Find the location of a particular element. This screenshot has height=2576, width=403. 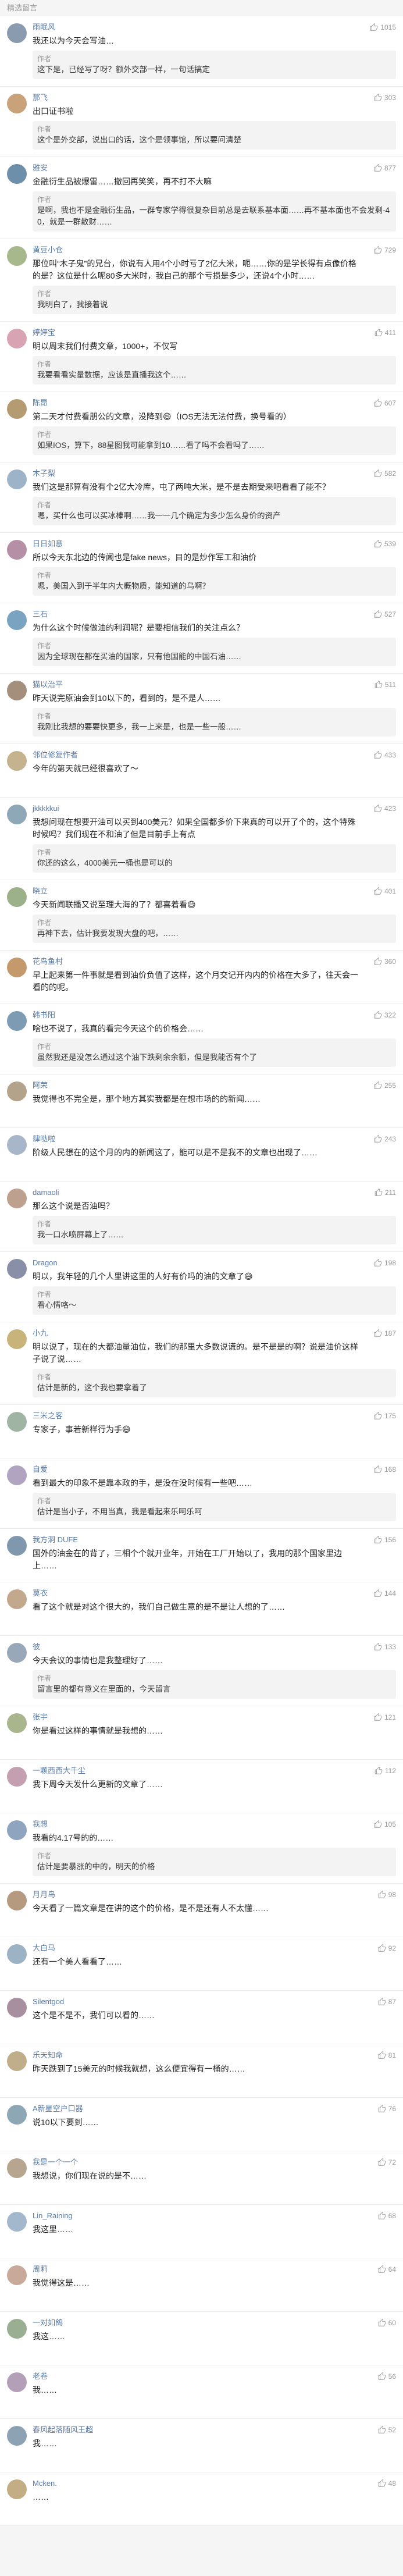

like-button: 511 is located at coordinates (385, 684).